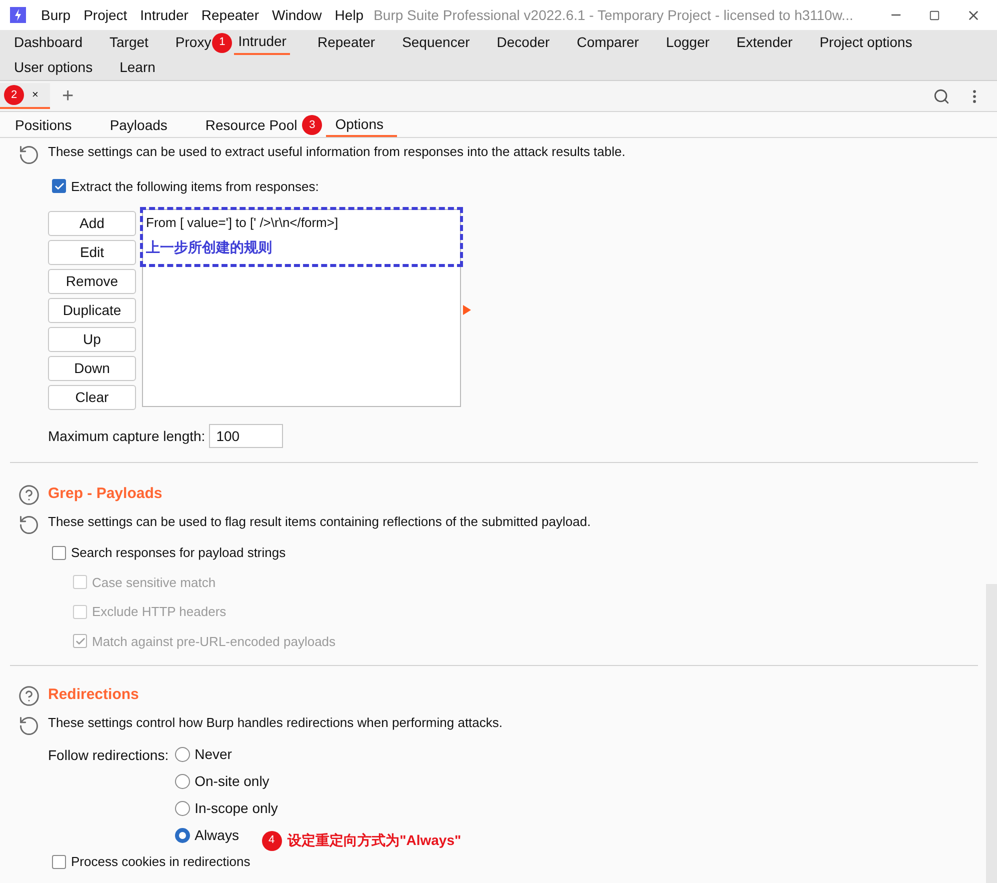 Image resolution: width=997 pixels, height=883 pixels. I want to click on triangle-icon, so click(467, 310).